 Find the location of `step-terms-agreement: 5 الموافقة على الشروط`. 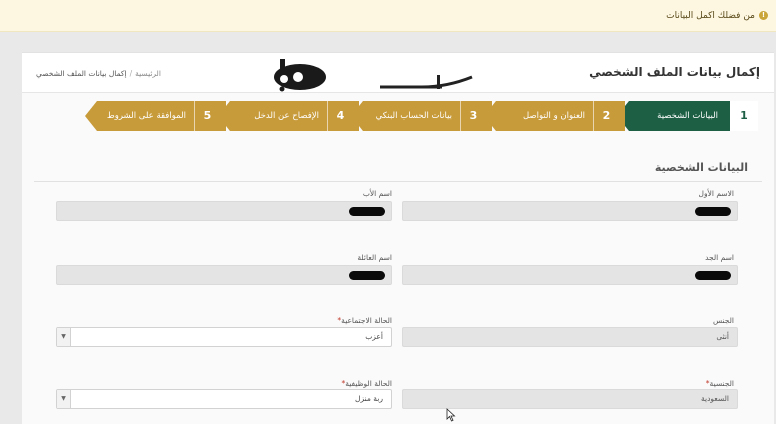

step-terms-agreement: 5 الموافقة على الشروط is located at coordinates (155, 116).